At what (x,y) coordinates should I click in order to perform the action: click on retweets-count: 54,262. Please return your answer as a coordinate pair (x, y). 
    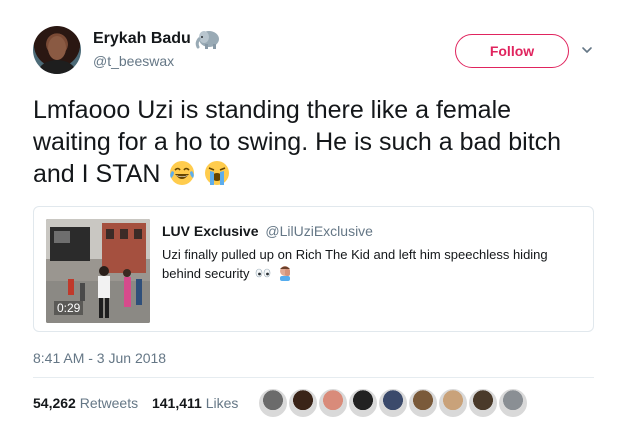
    Looking at the image, I should click on (54, 403).